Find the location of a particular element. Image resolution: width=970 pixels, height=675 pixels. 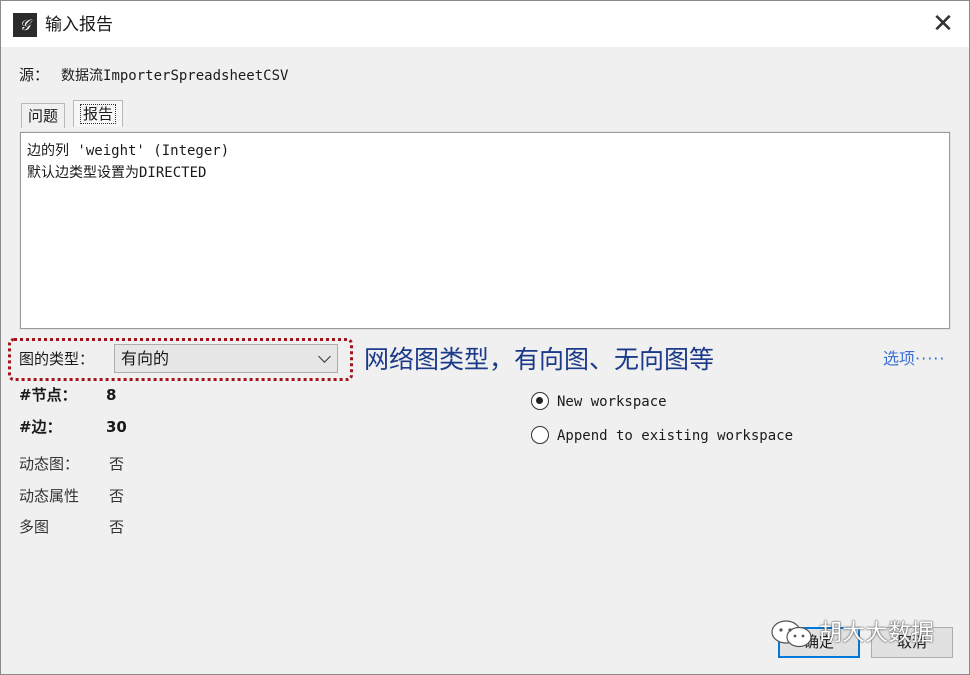

close-icon: ✕ is located at coordinates (943, 24).